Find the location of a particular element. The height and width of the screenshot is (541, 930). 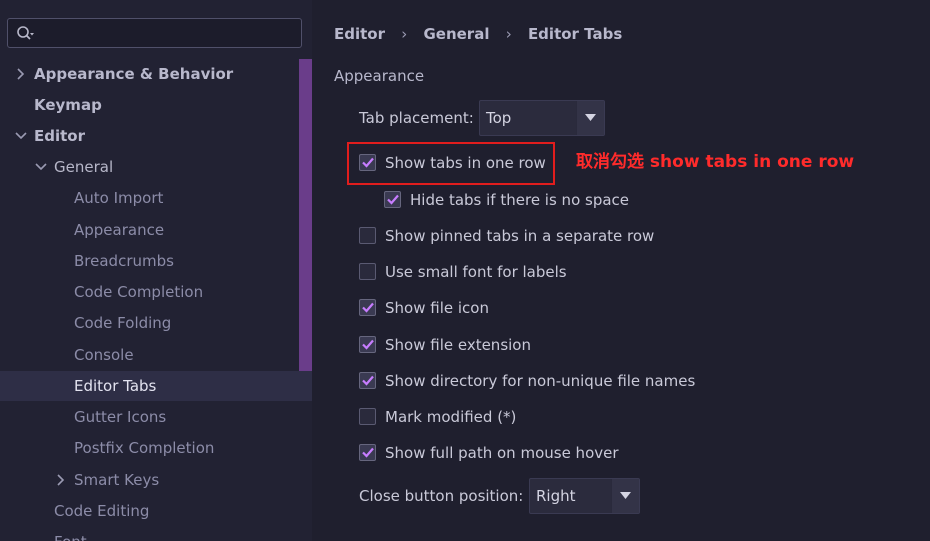

sidebar-item-smart-keys: Smart Keys is located at coordinates (149, 480).